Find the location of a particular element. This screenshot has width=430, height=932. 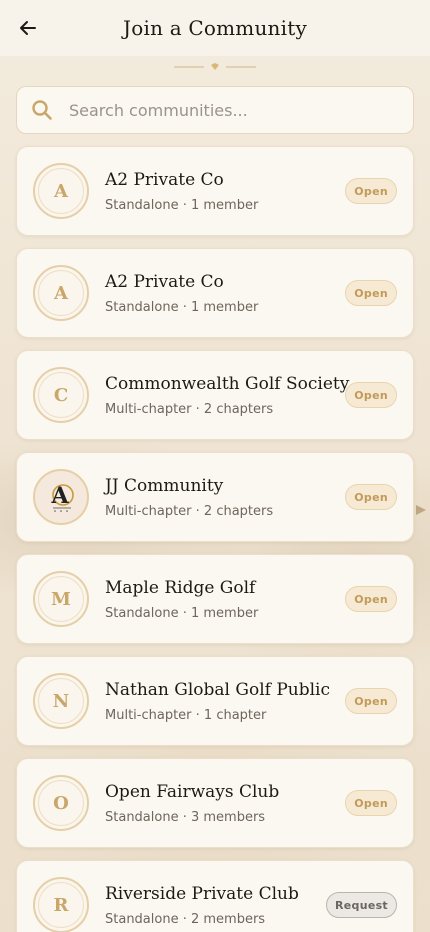

avatar: O is located at coordinates (61, 803).